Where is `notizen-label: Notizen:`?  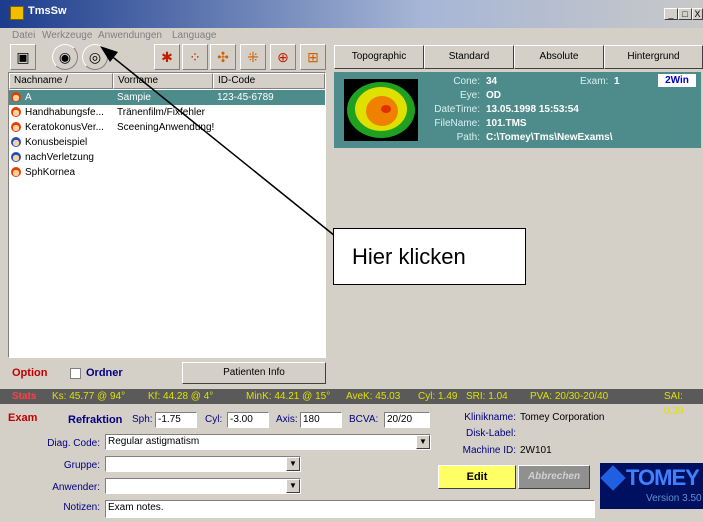 notizen-label: Notizen: is located at coordinates (81, 507).